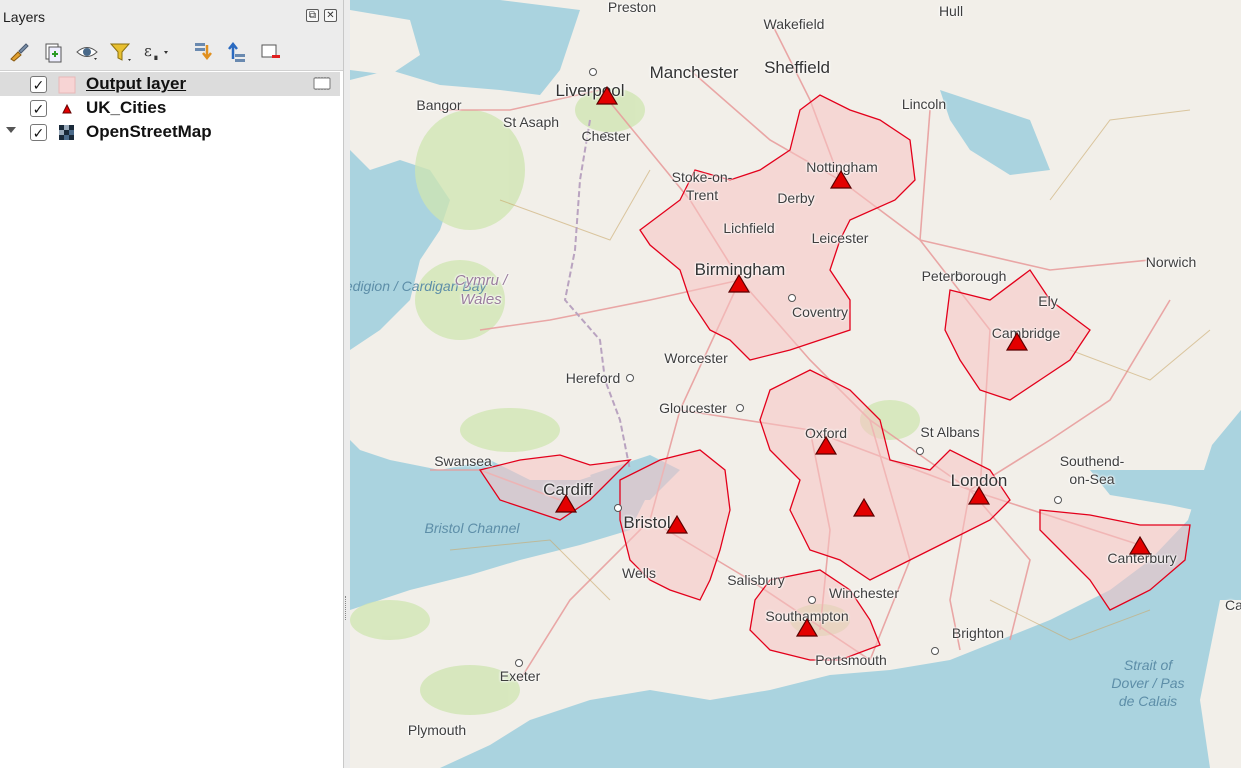 The height and width of the screenshot is (768, 1241). I want to click on town-label: Plymouth, so click(437, 730).